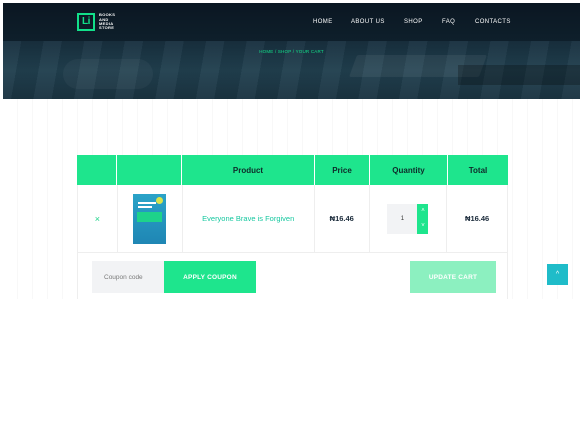  I want to click on nav-faq: FAQ, so click(448, 22).